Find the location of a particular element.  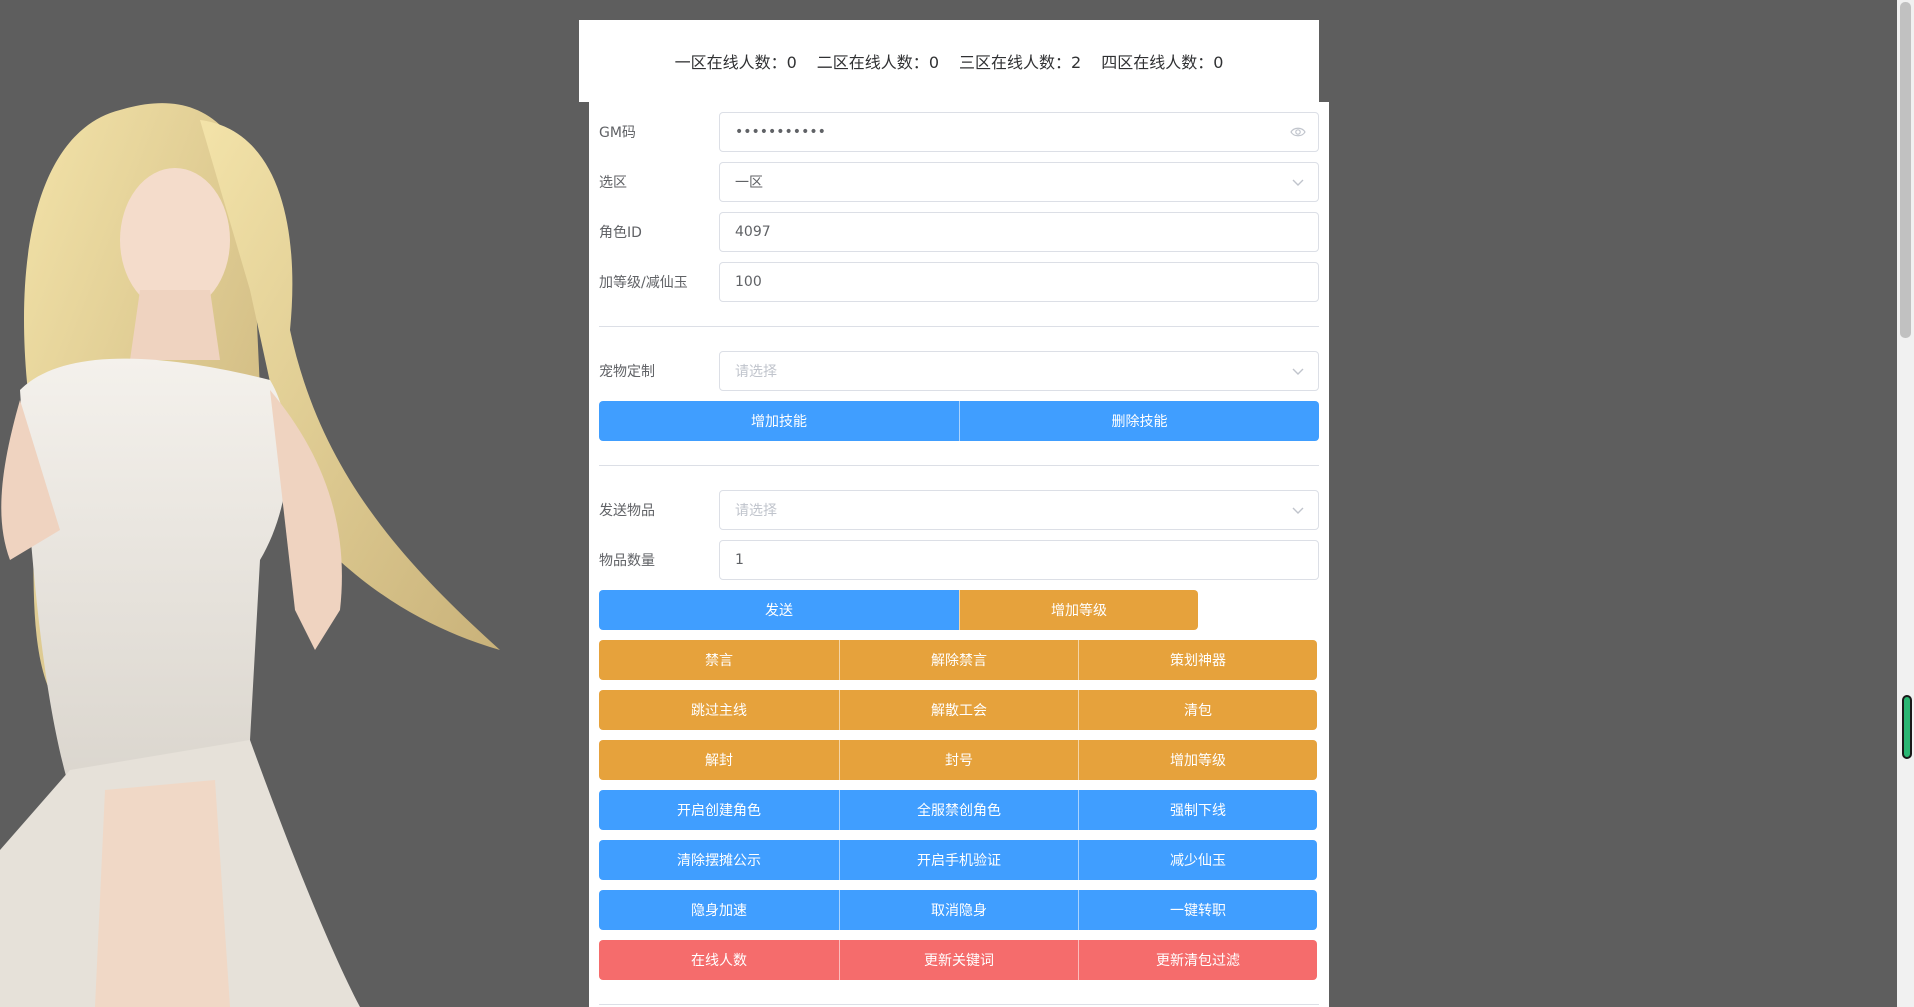

item-row: 发送物品 请选择 is located at coordinates (959, 510).